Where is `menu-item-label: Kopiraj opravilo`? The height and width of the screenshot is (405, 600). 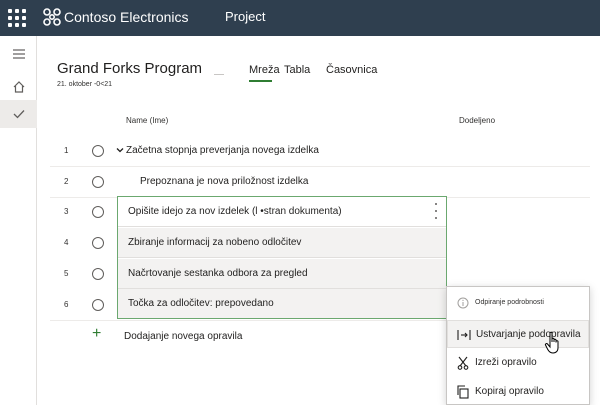 menu-item-label: Kopiraj opravilo is located at coordinates (509, 391).